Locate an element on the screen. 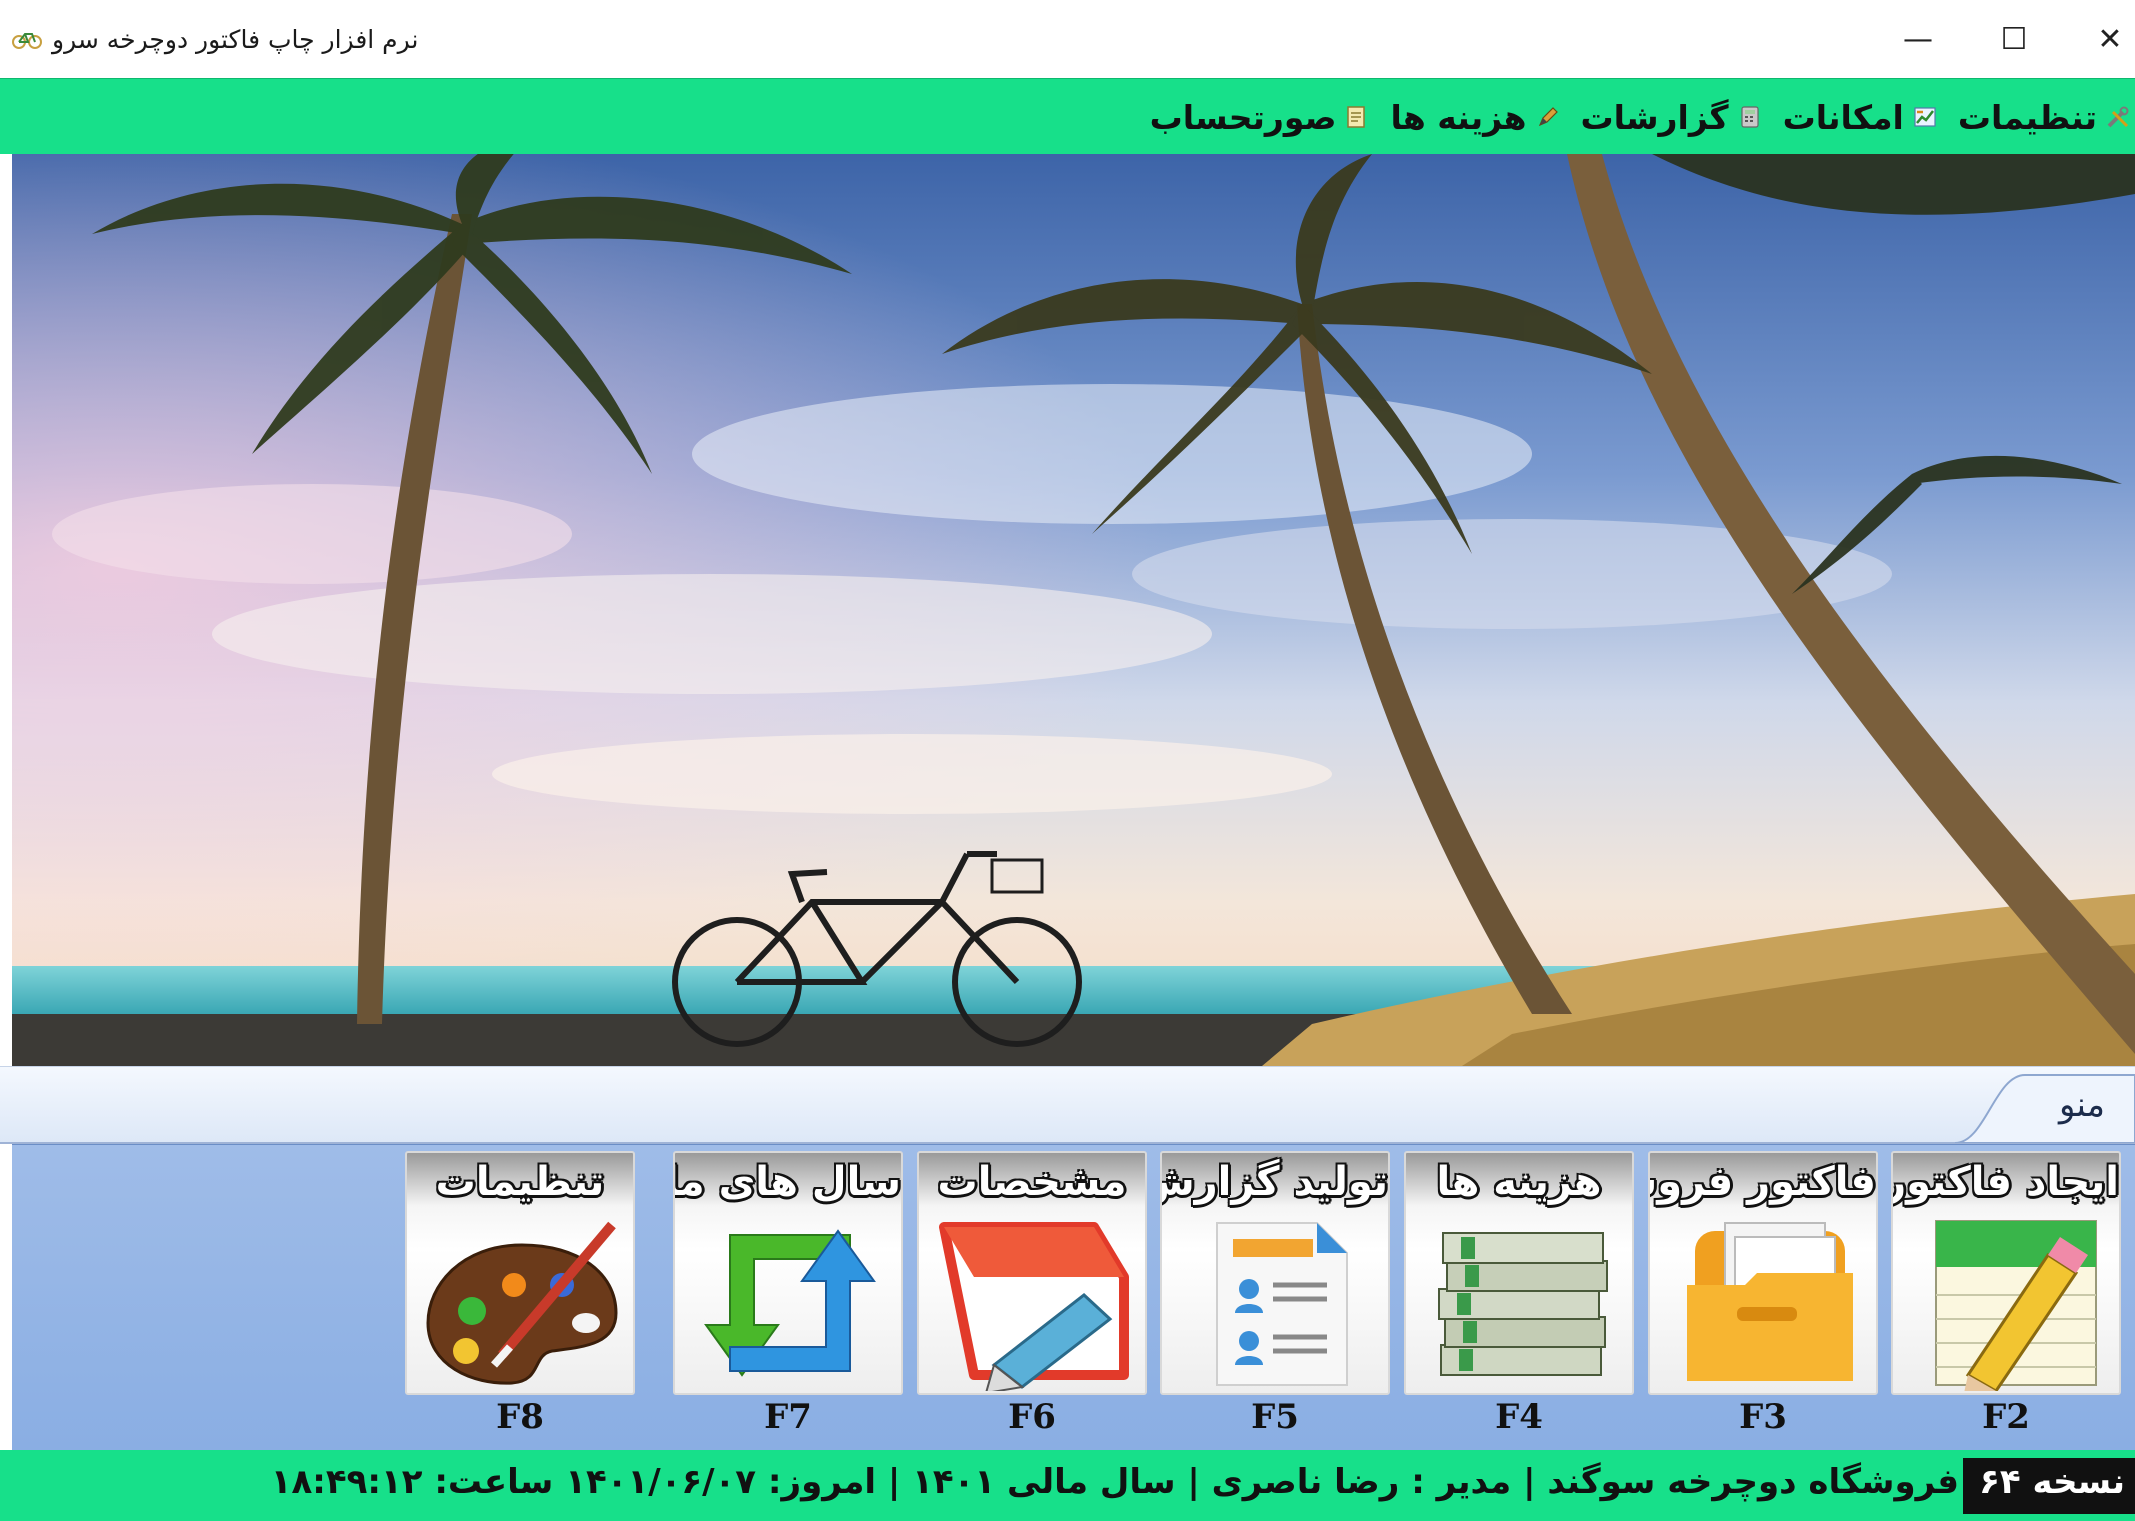 This screenshot has height=1521, width=2135. create-invoice-shortcut: F2 is located at coordinates (2006, 1417).